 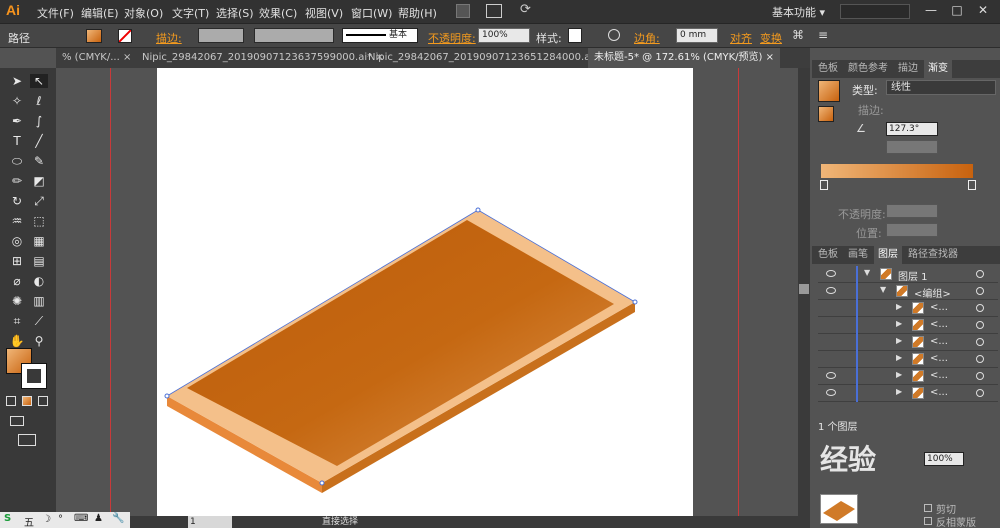 I want to click on tab-pathfinder: 路径查找器, so click(x=933, y=255).